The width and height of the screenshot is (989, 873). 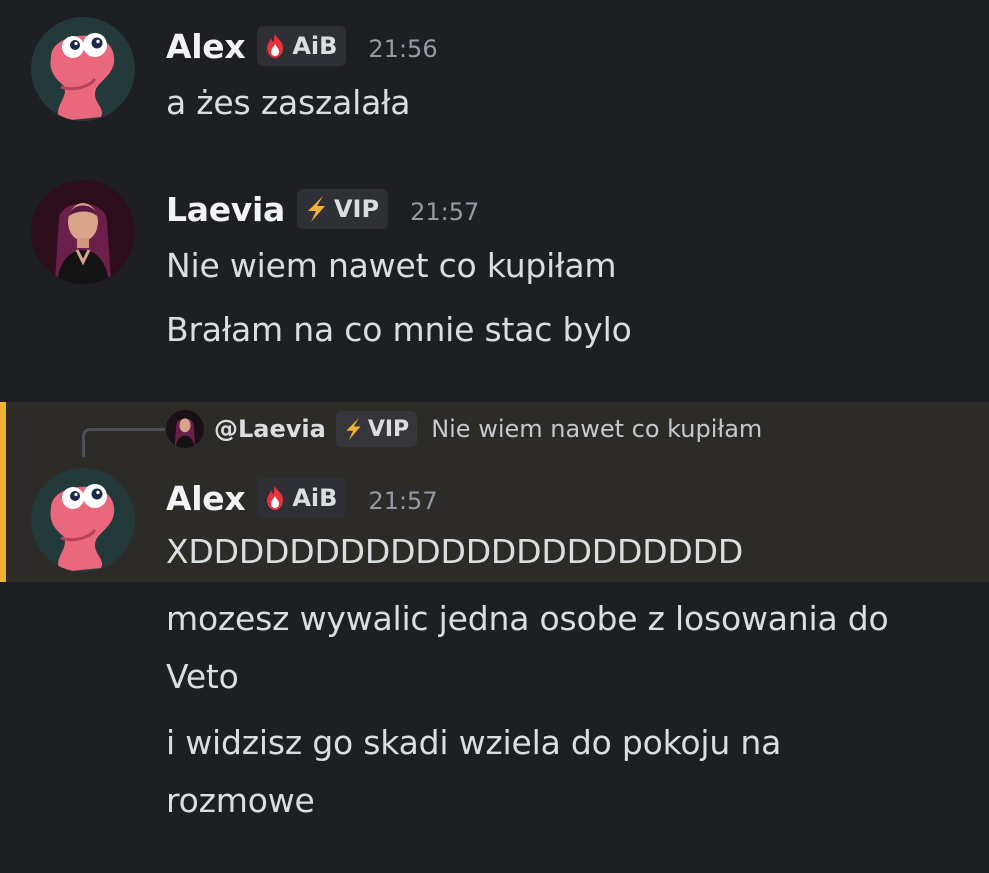 What do you see at coordinates (288, 102) in the screenshot?
I see `message-text: a żes zaszalała` at bounding box center [288, 102].